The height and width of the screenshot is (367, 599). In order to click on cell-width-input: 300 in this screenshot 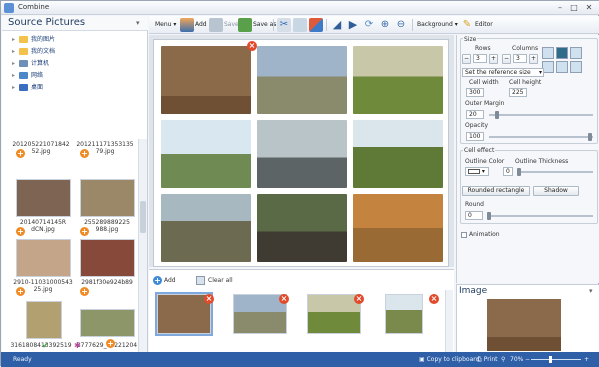, I will do `click(475, 92)`.